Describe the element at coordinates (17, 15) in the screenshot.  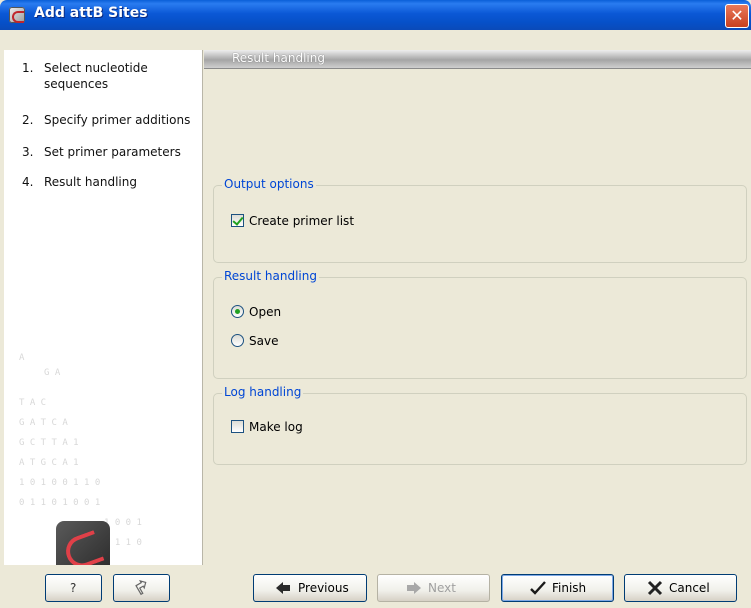
I see `app-logo-icon` at that location.